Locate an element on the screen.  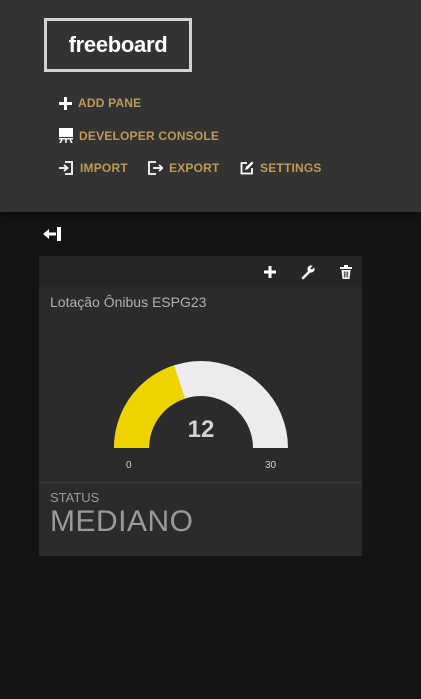
pane-divider is located at coordinates (200, 482).